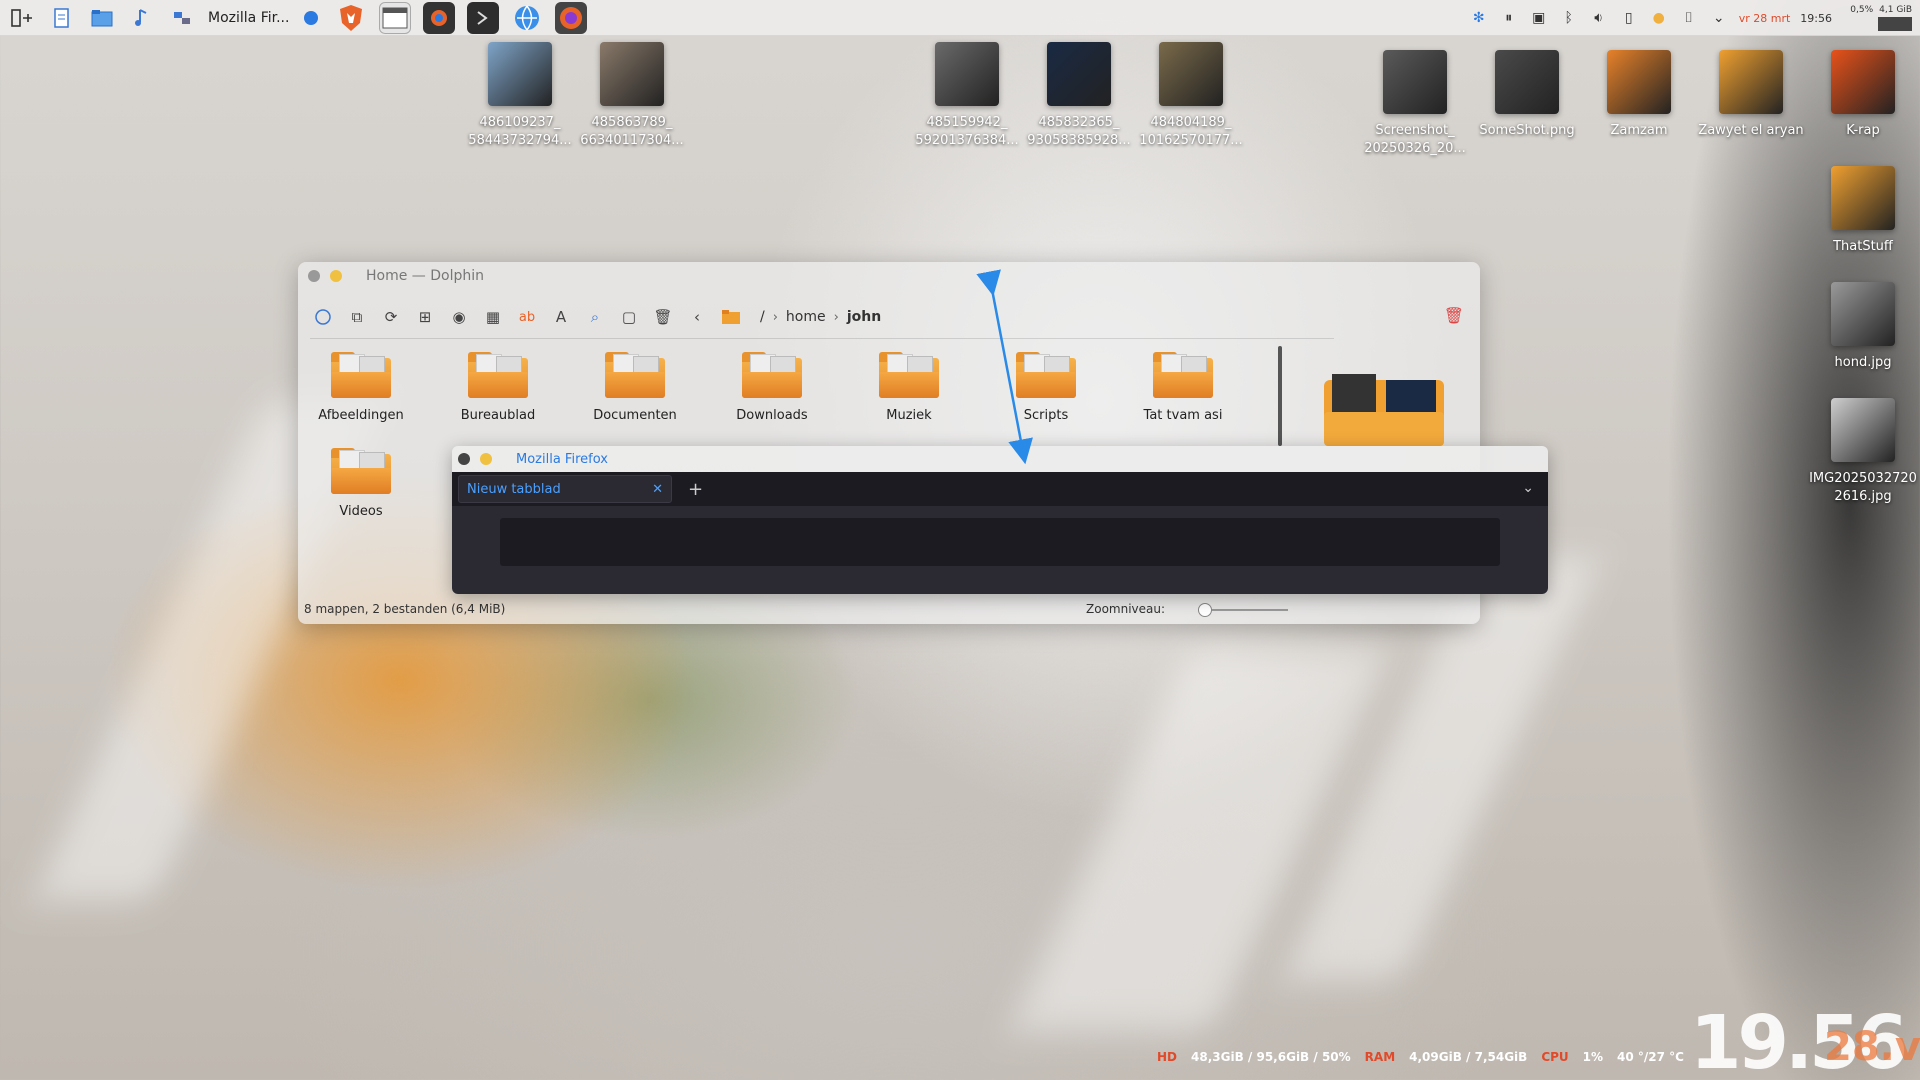 This screenshot has width=1920, height=1080. What do you see at coordinates (629, 317) in the screenshot?
I see `new-file-icon: ▢` at bounding box center [629, 317].